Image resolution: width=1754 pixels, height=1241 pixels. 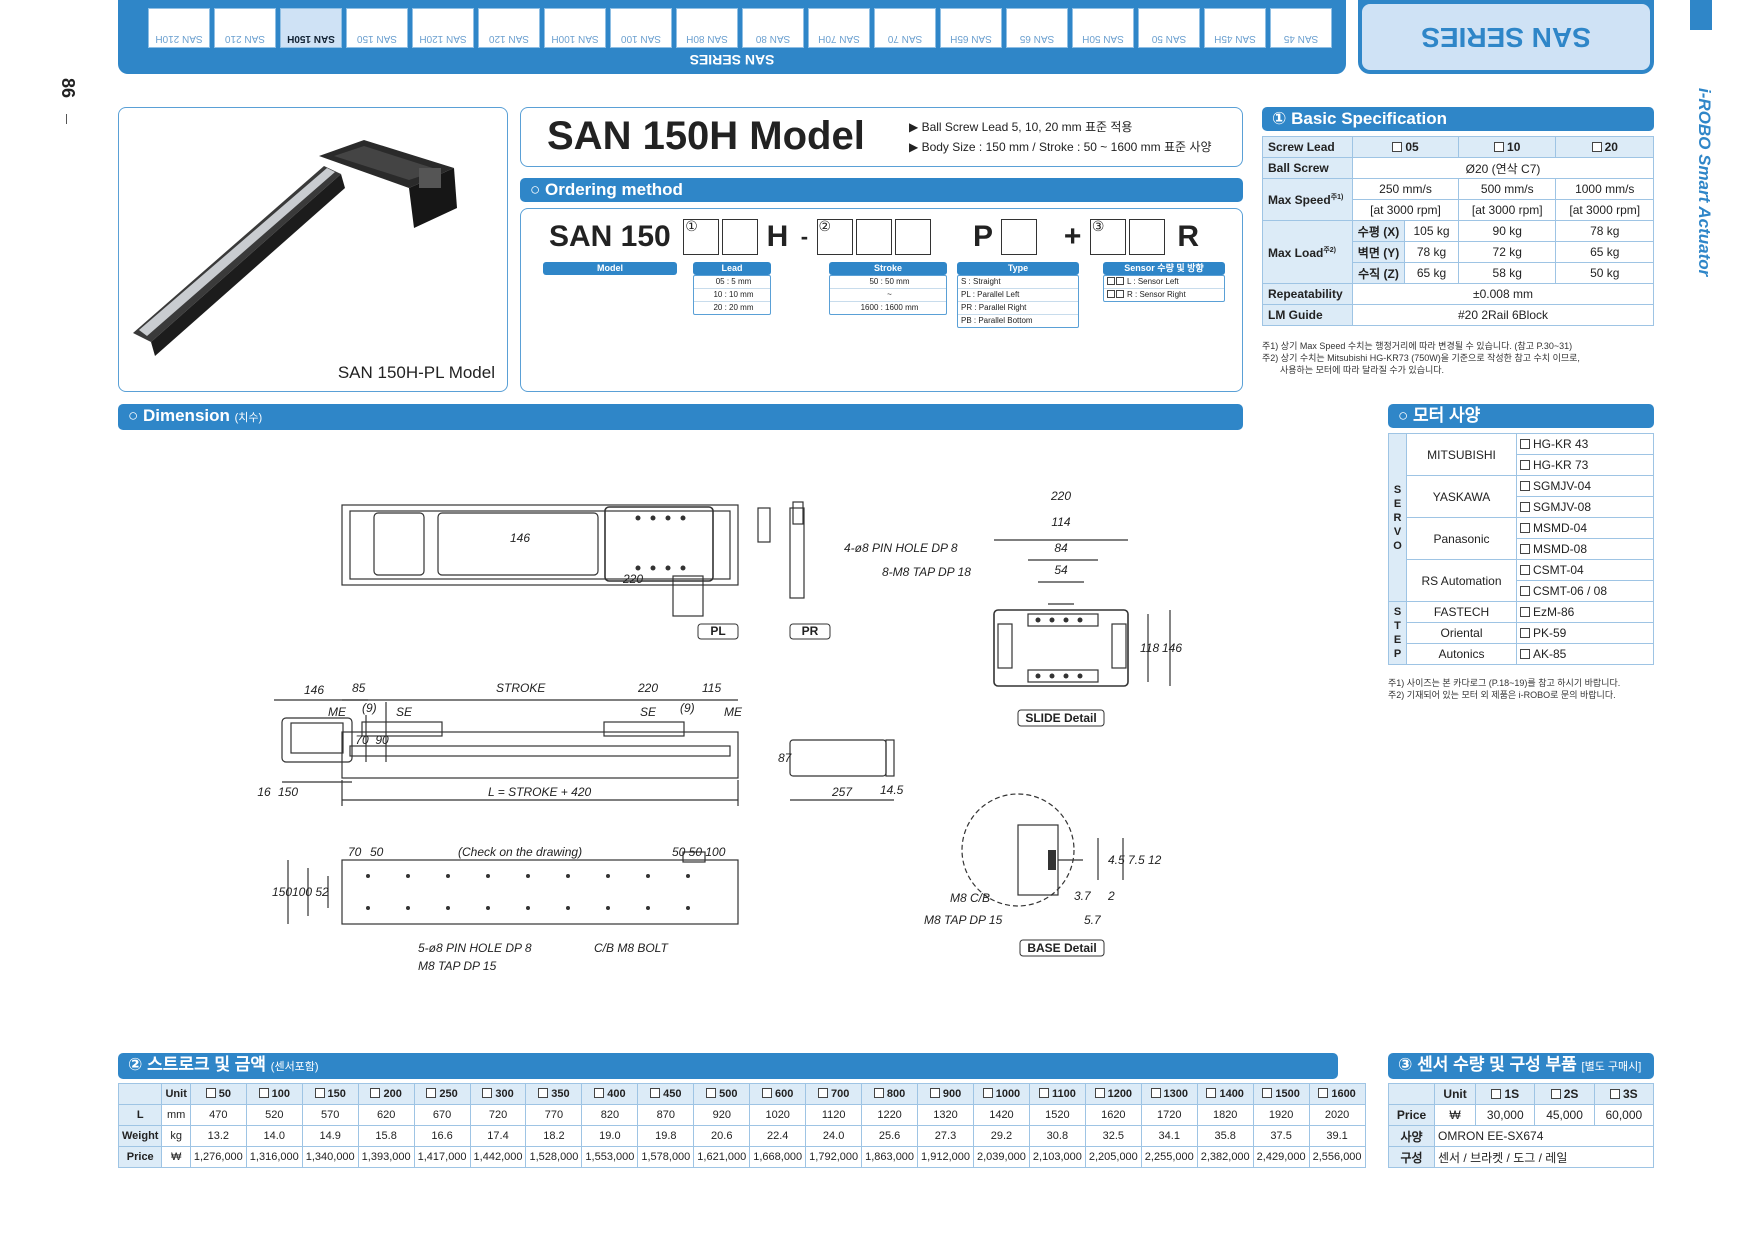 I want to click on series-tab: SAN 50, so click(x=1169, y=28).